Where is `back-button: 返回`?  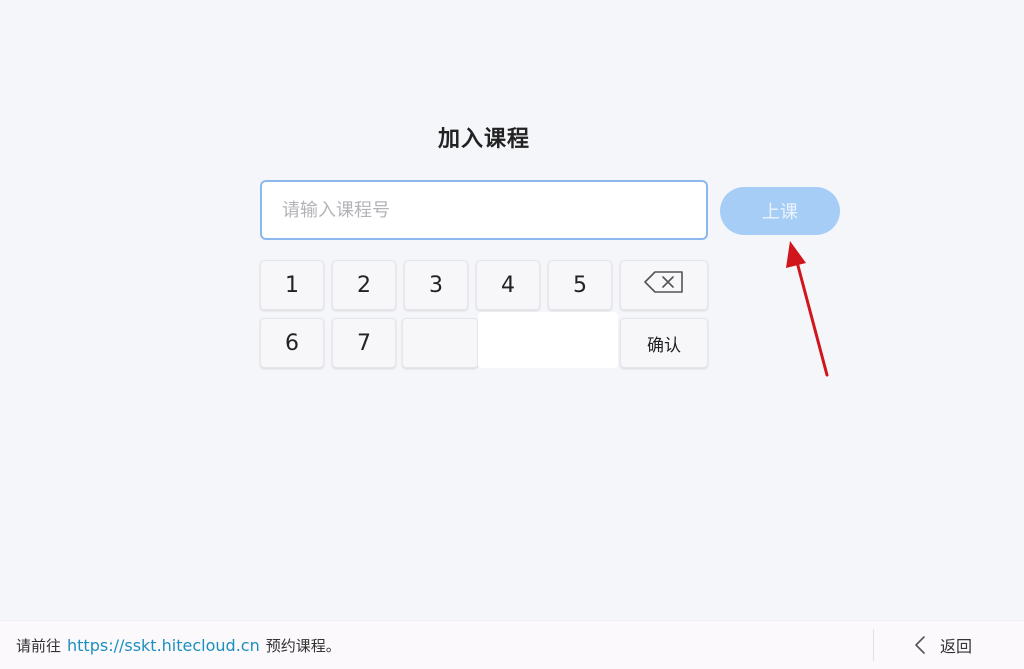 back-button: 返回 is located at coordinates (943, 645).